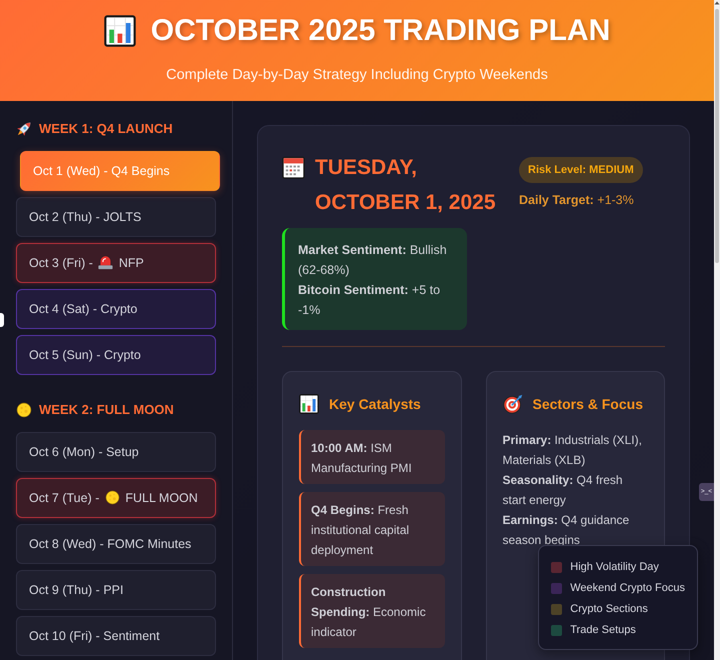  I want to click on day-title: TUESDAY, OCTOBER 1, 2025, so click(406, 185).